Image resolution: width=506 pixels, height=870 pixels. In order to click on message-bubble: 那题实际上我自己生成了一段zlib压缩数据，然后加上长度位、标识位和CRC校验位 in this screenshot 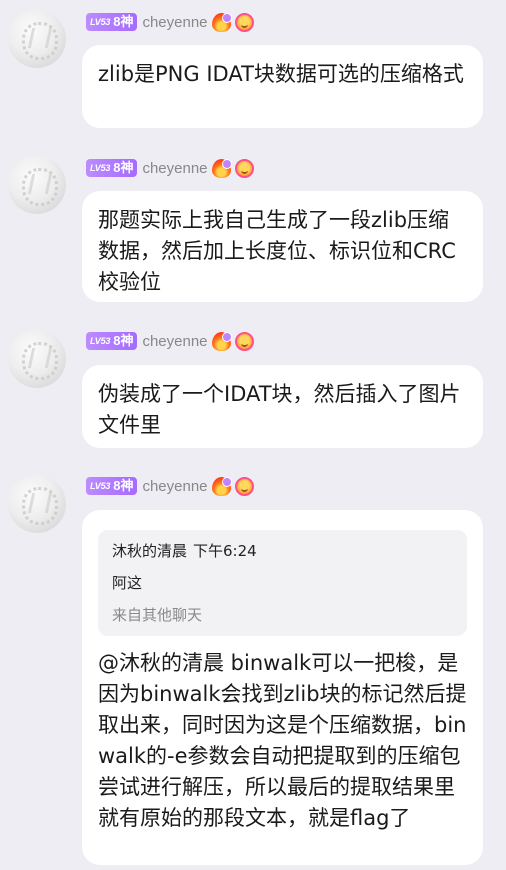, I will do `click(282, 246)`.